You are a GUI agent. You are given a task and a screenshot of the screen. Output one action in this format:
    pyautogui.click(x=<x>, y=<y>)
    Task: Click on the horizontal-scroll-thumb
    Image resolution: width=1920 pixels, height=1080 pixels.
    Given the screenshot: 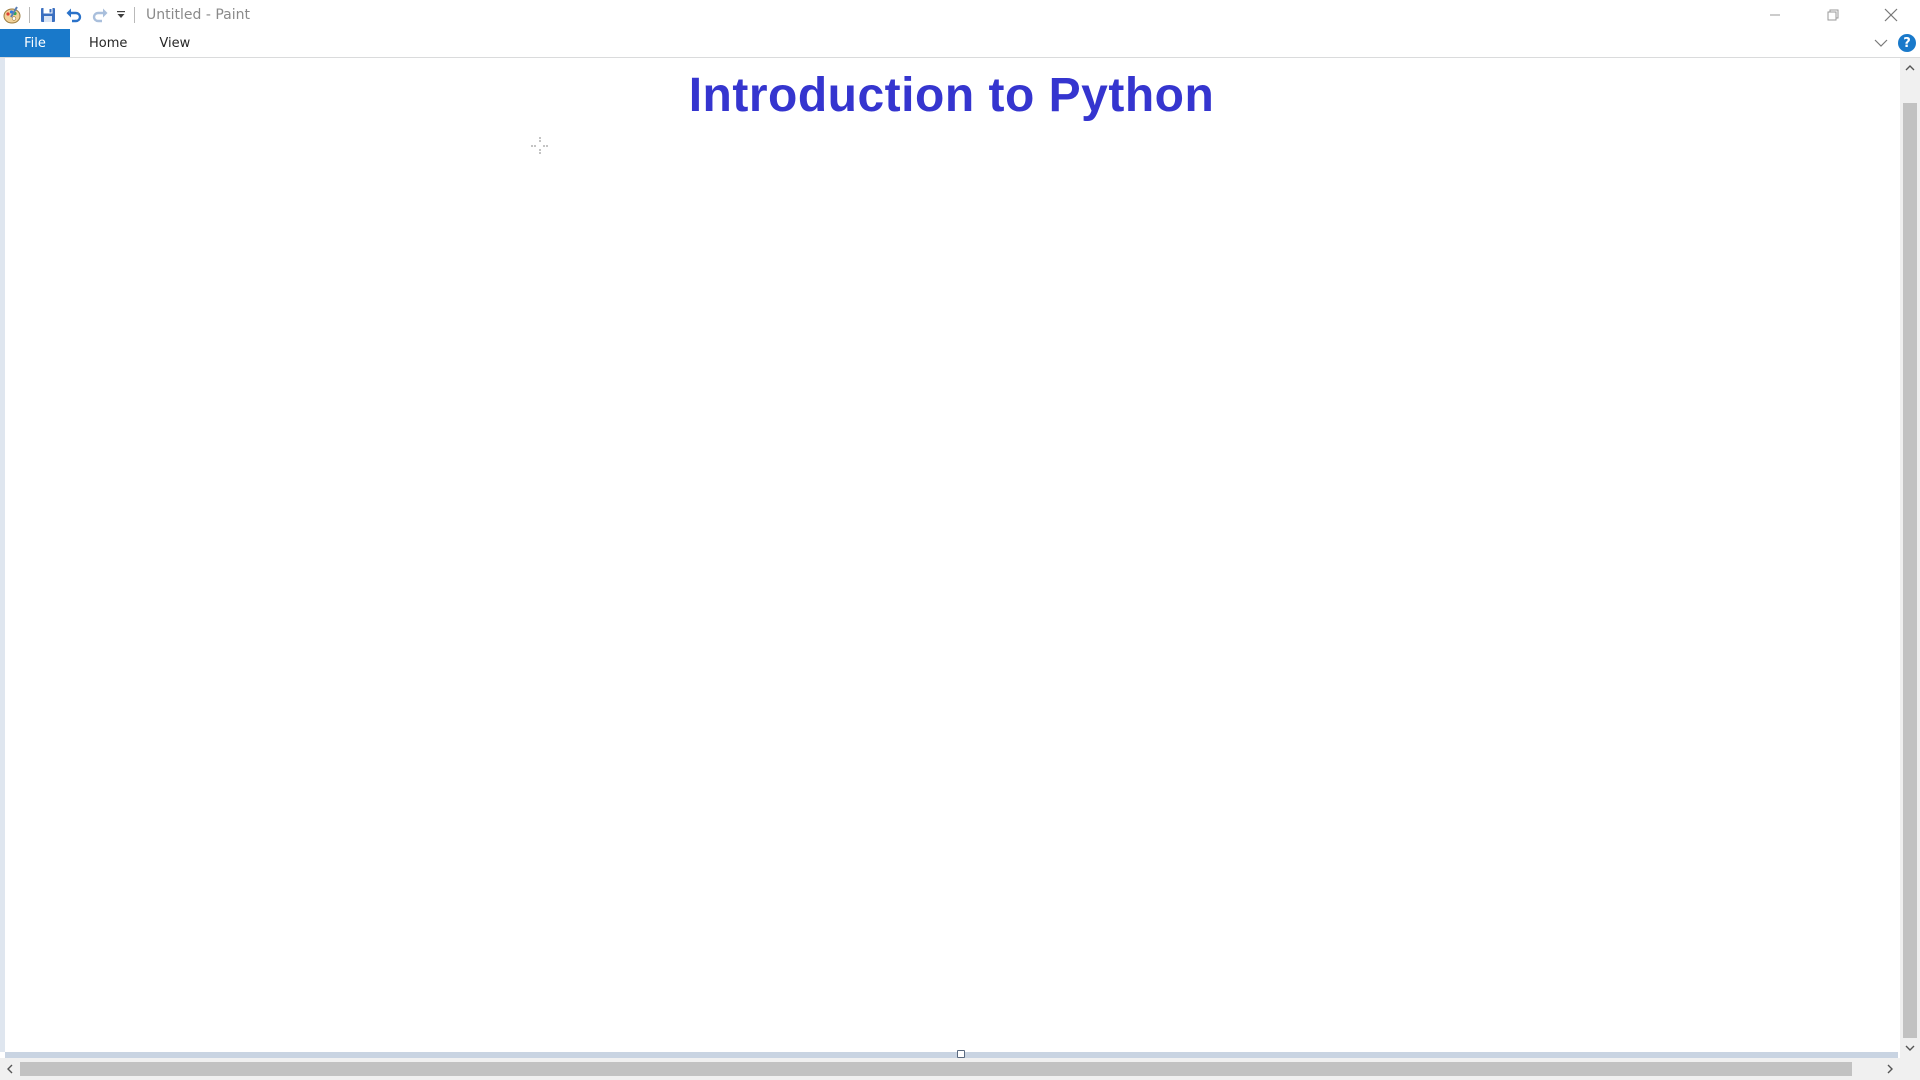 What is the action you would take?
    pyautogui.click(x=936, y=1069)
    